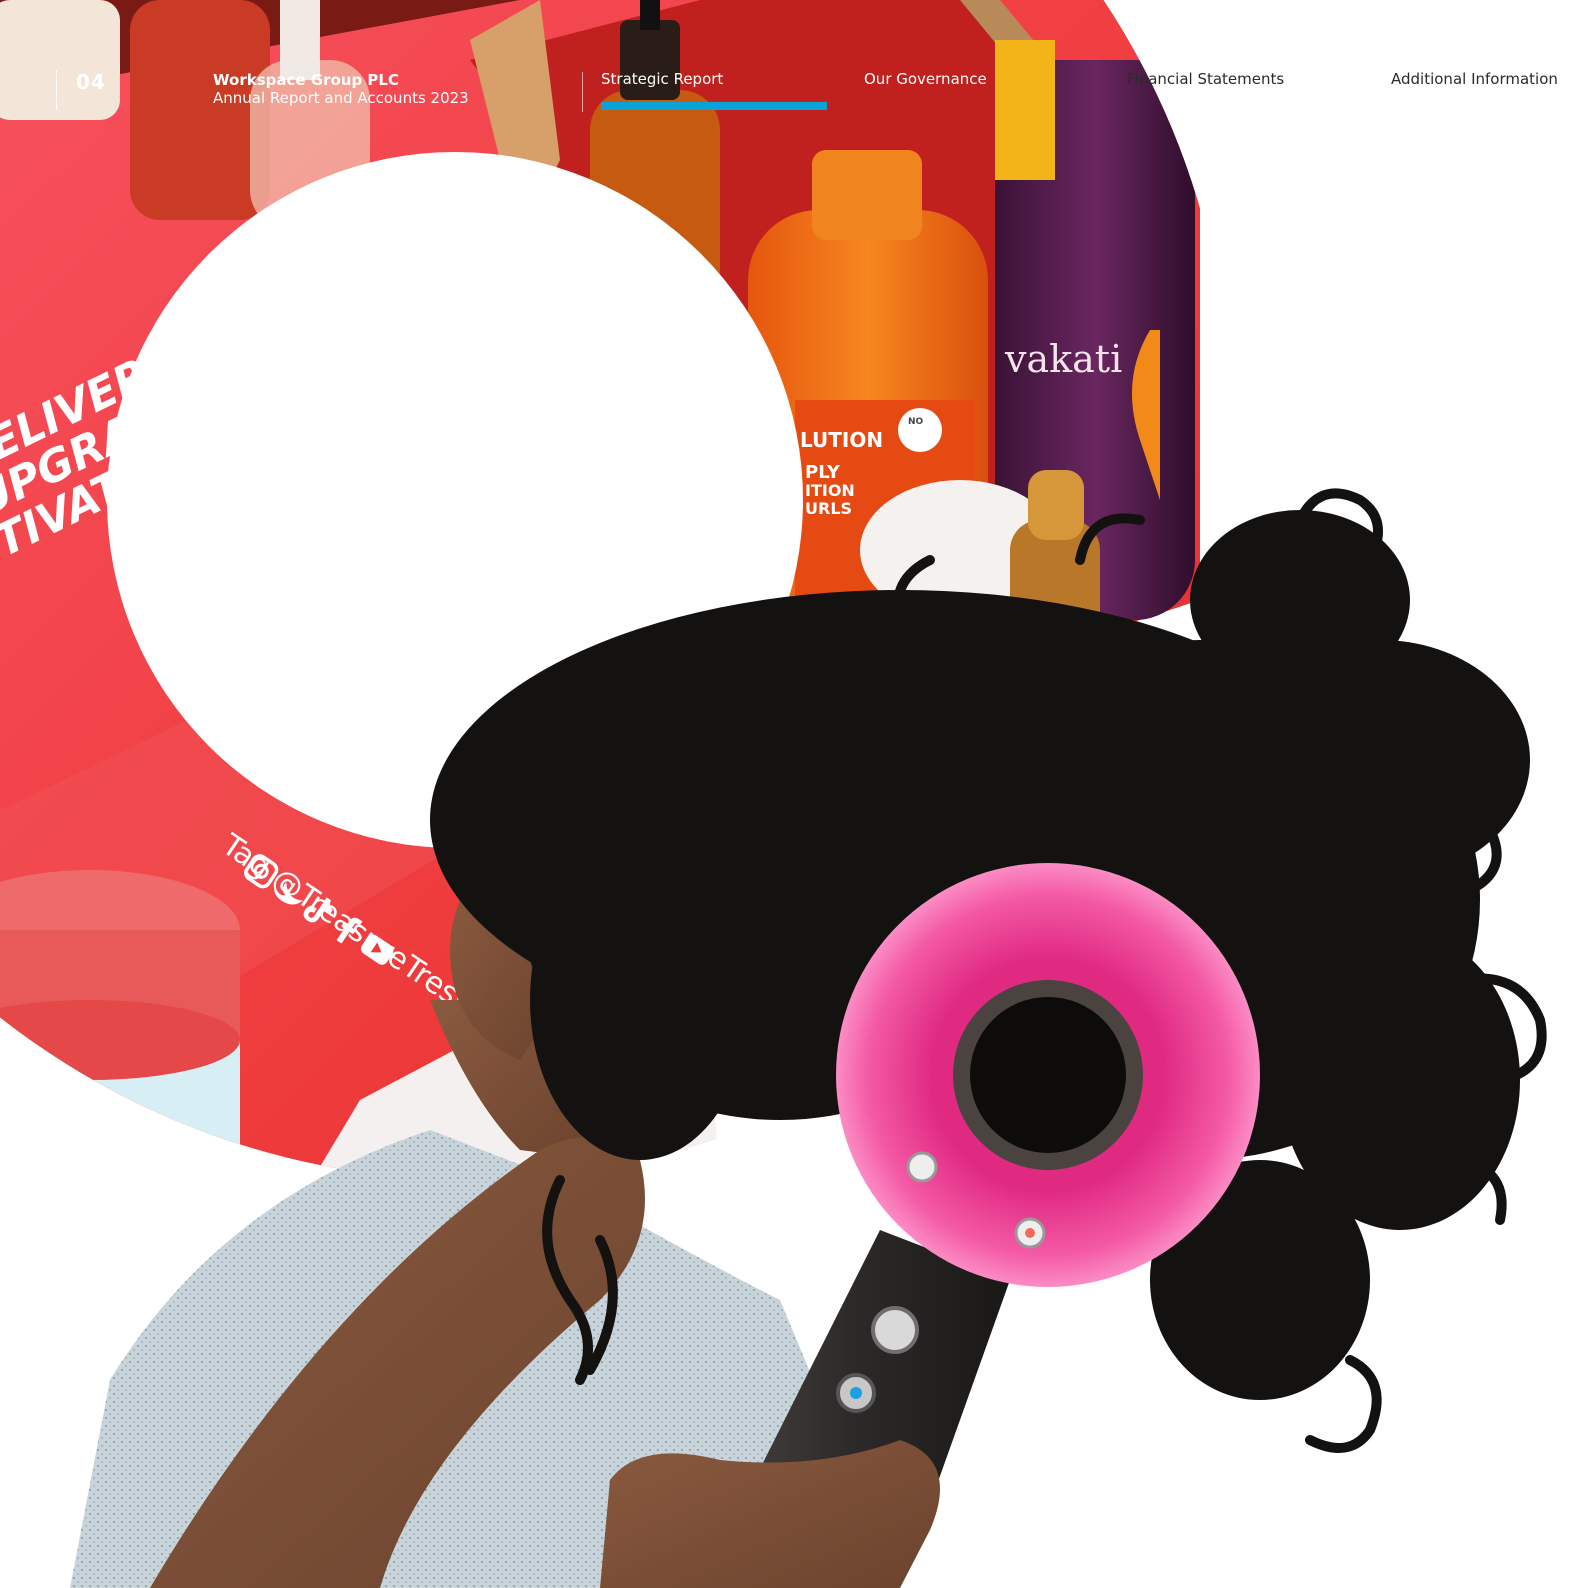  Describe the element at coordinates (823, 472) in the screenshot. I see `bottle-label-line2: PLY` at that location.